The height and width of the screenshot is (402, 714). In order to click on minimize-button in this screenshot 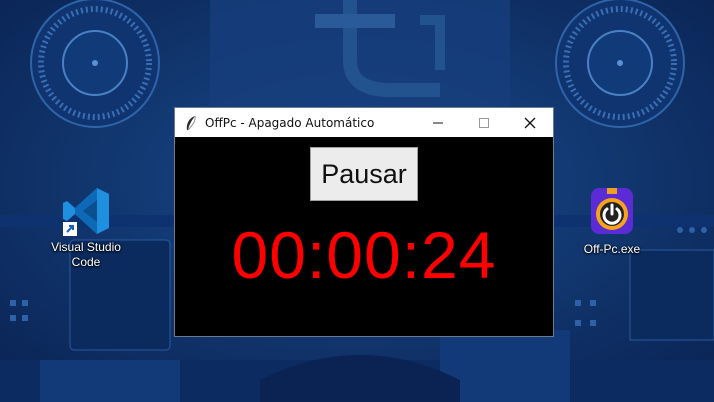, I will do `click(438, 122)`.